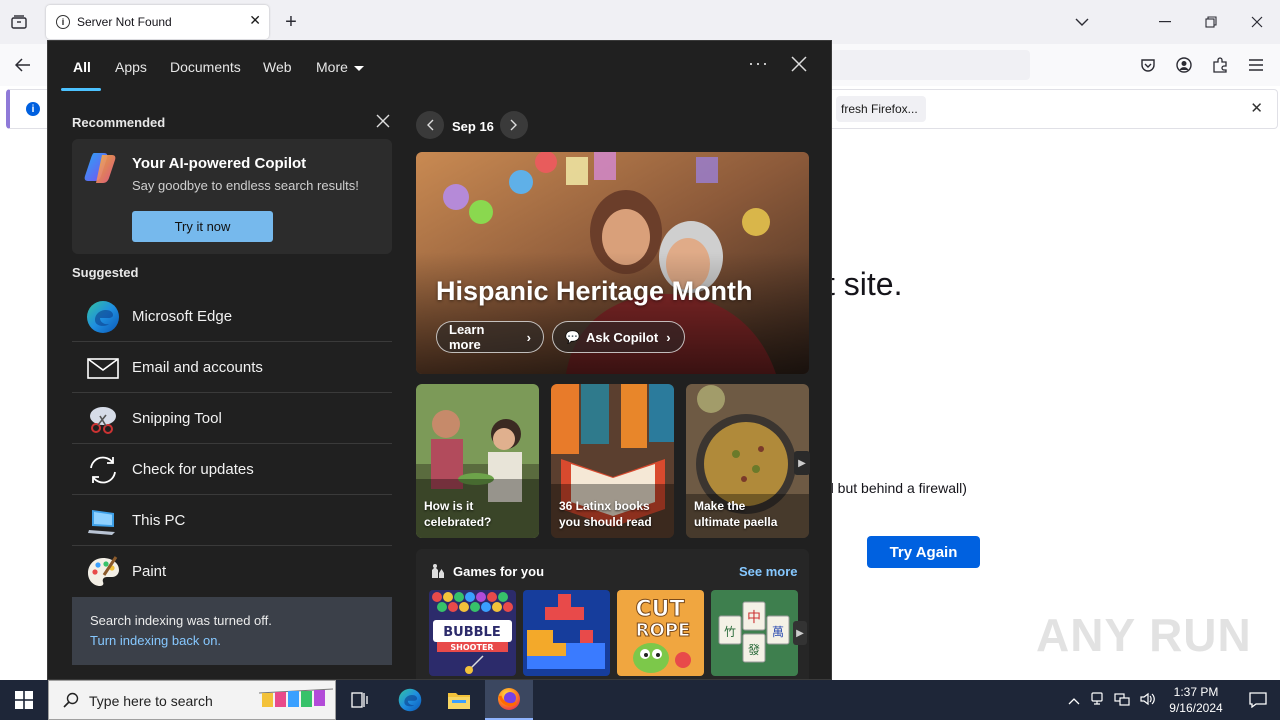 This screenshot has width=1280, height=720. What do you see at coordinates (800, 633) in the screenshot?
I see `games-next-arrow-icon: ▶` at bounding box center [800, 633].